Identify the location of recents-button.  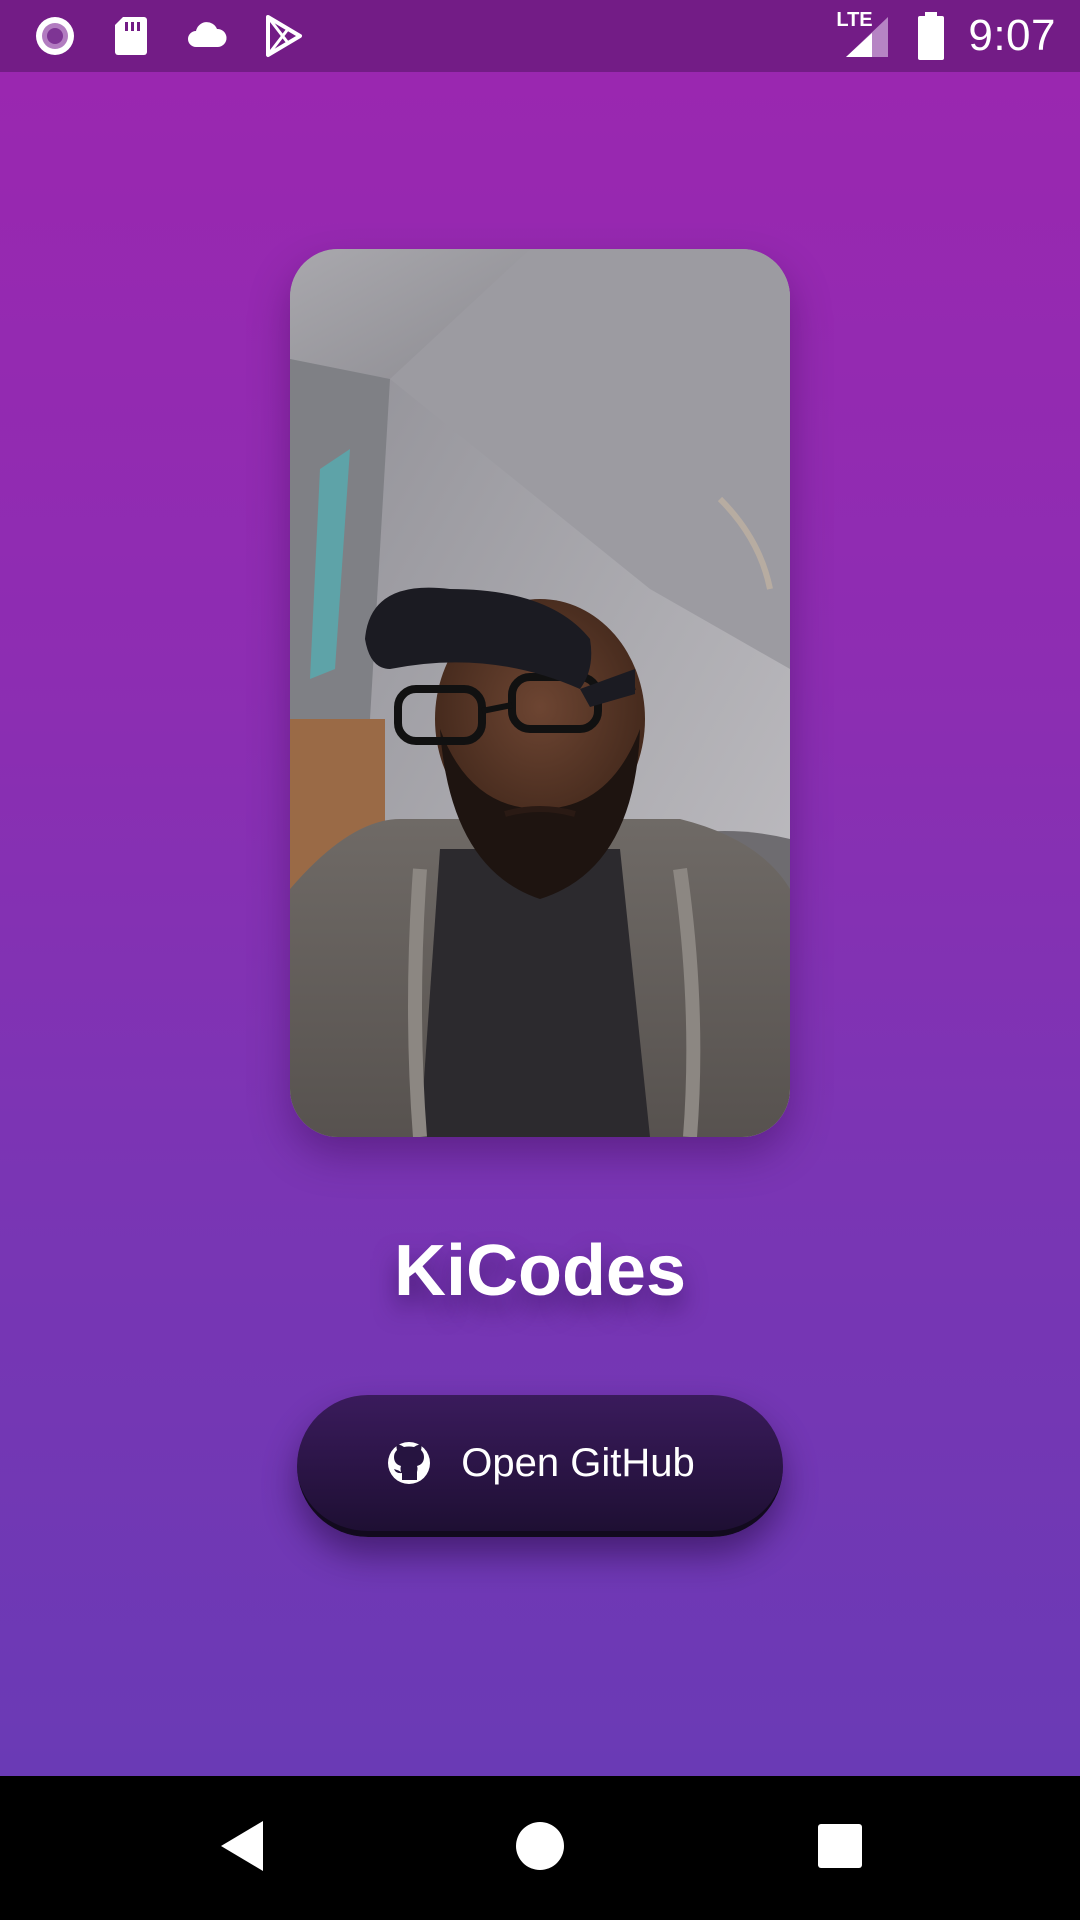
(840, 1848).